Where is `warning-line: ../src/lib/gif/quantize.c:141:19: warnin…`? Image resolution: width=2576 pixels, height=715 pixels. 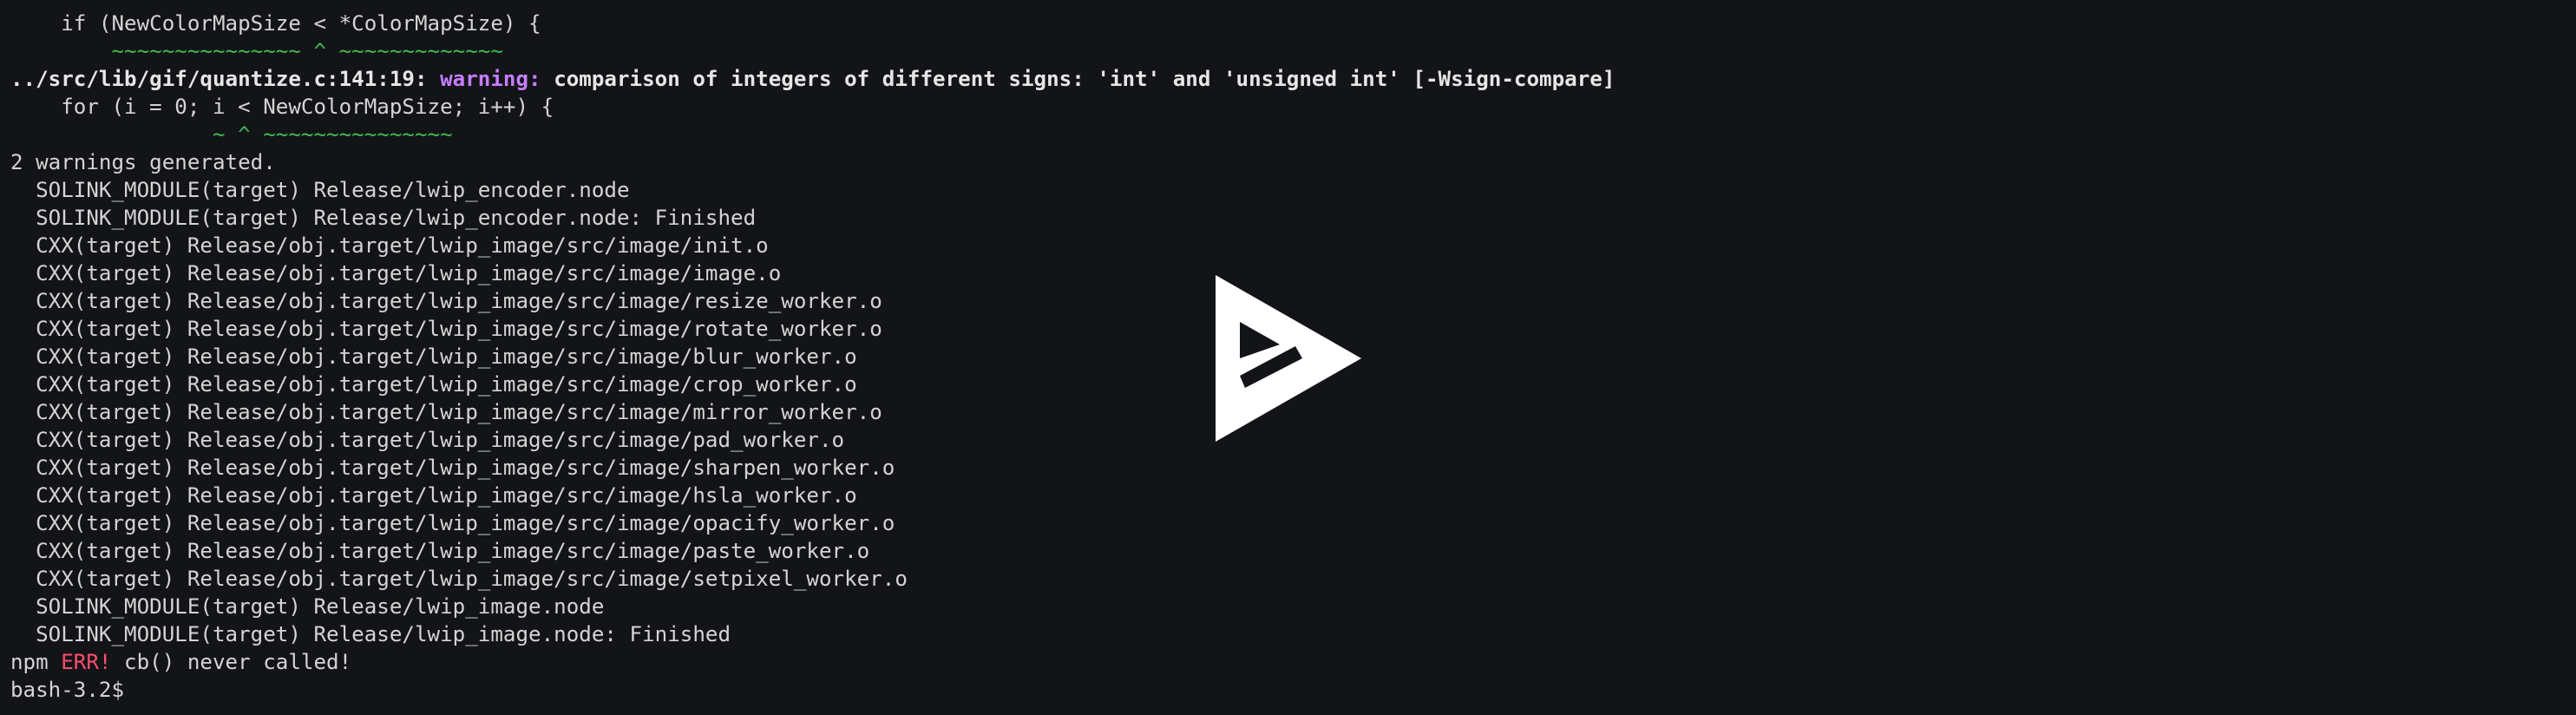 warning-line: ../src/lib/gif/quantize.c:141:19: warnin… is located at coordinates (1285, 79).